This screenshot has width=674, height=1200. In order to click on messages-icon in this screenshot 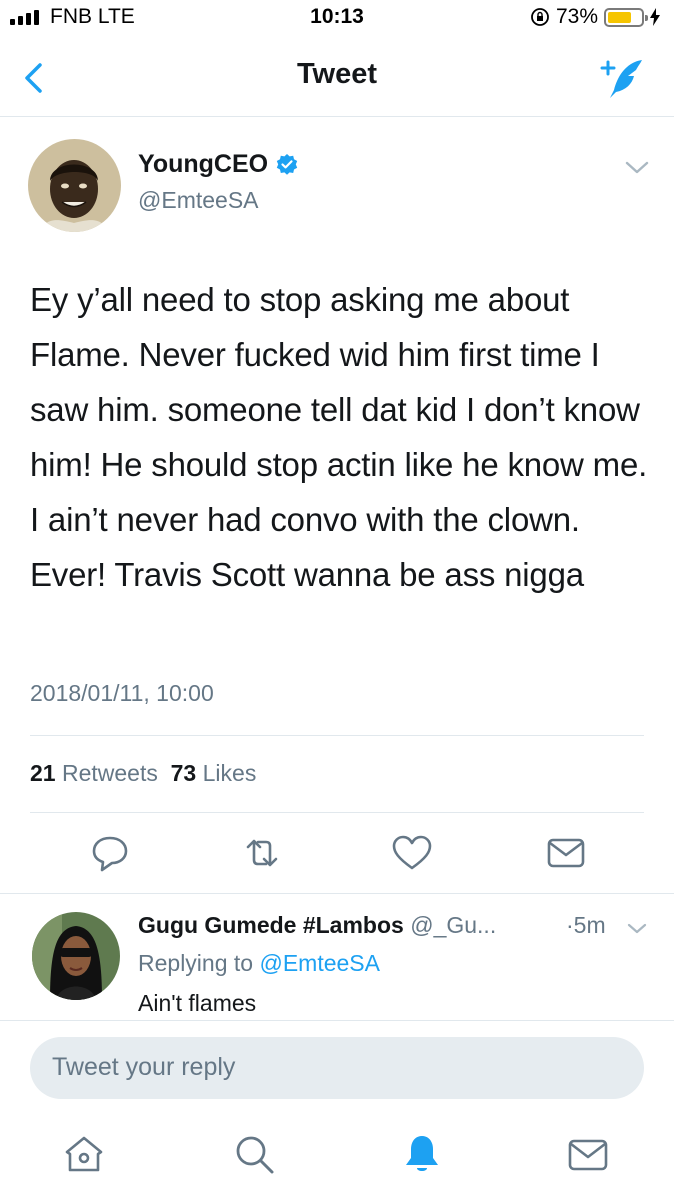, I will do `click(588, 1154)`.